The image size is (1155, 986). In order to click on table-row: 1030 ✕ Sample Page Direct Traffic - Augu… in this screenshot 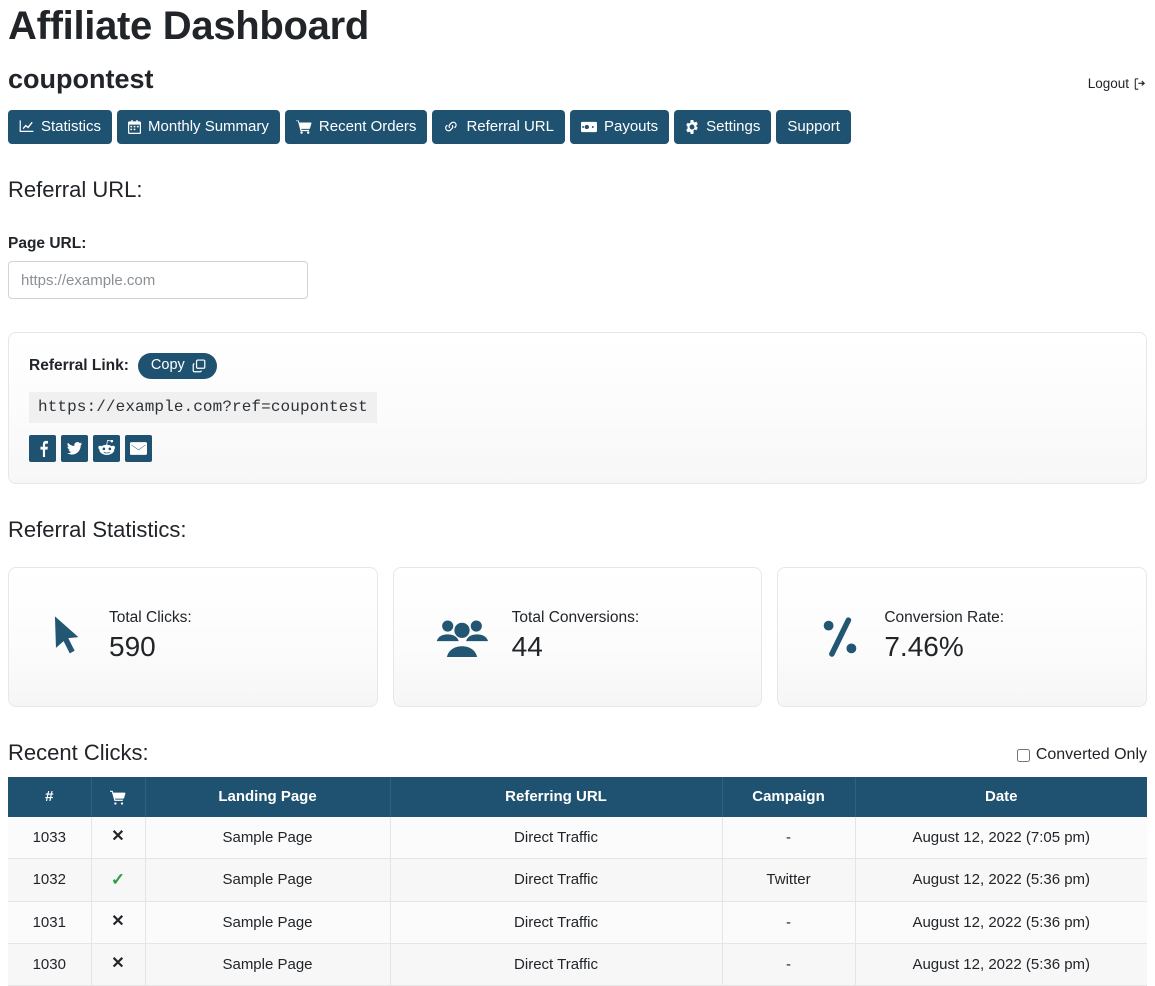, I will do `click(577, 964)`.